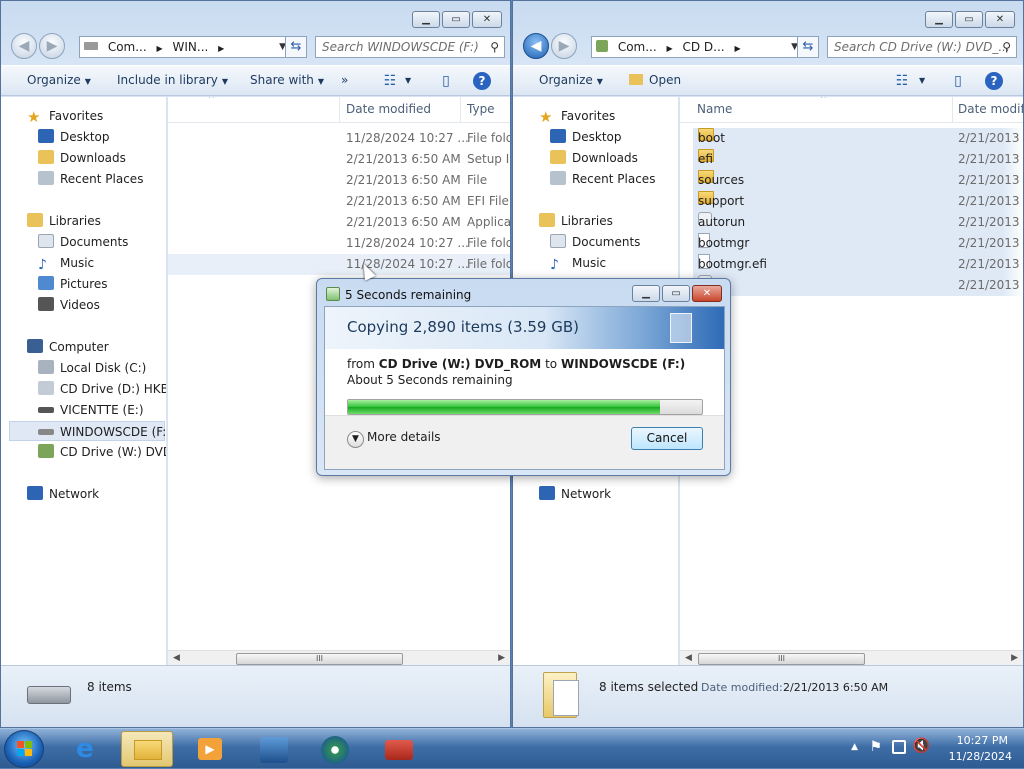 Image resolution: width=1024 pixels, height=769 pixels. What do you see at coordinates (102, 389) in the screenshot?
I see `nav-cd-drive-d: CD Drive (D:) HKBoc` at bounding box center [102, 389].